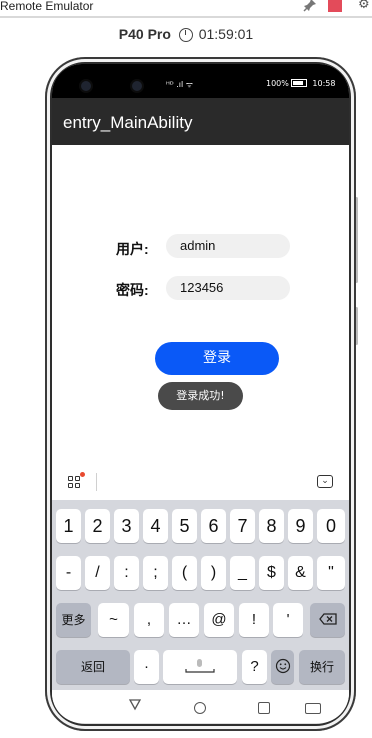 The width and height of the screenshot is (372, 738). Describe the element at coordinates (324, 83) in the screenshot. I see `status-time: 10:58` at that location.